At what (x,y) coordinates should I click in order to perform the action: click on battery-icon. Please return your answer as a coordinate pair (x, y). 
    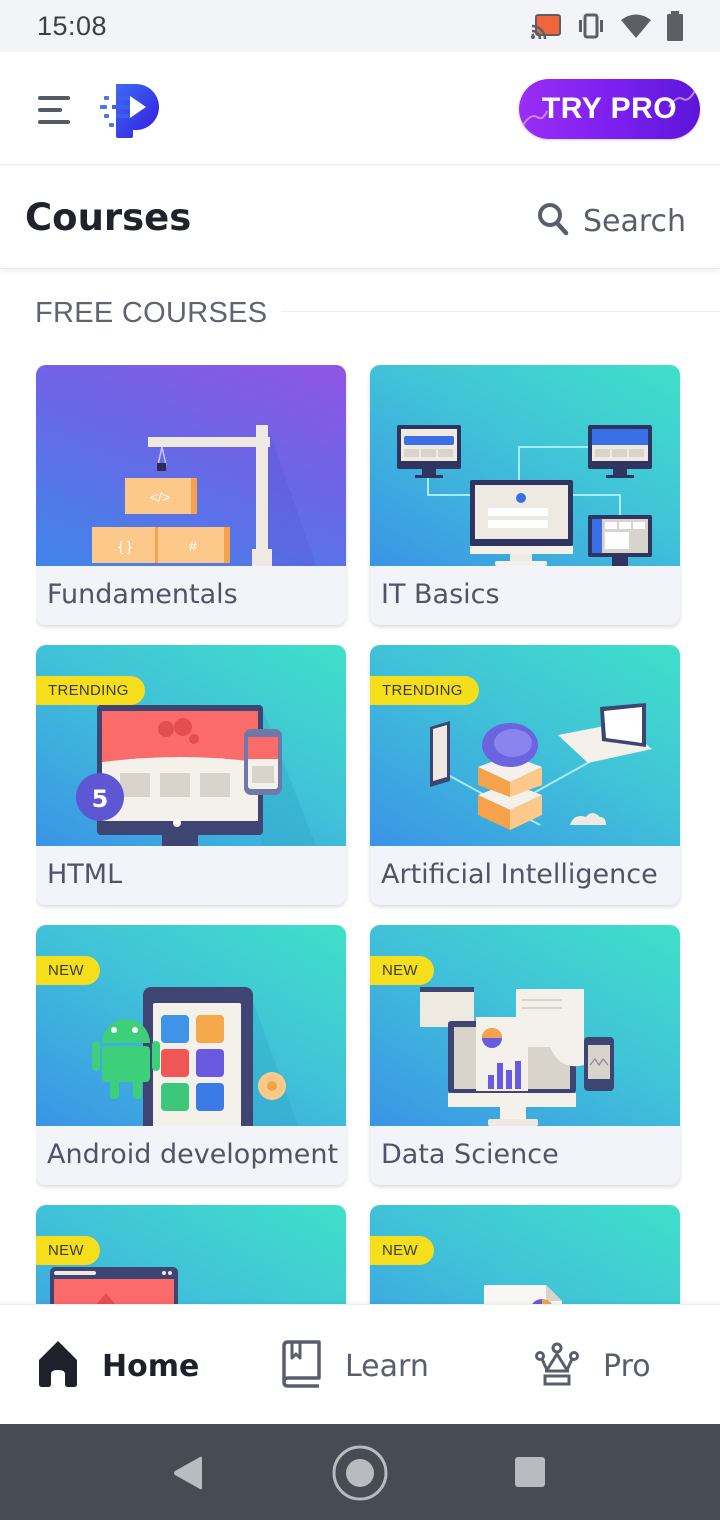
    Looking at the image, I should click on (675, 26).